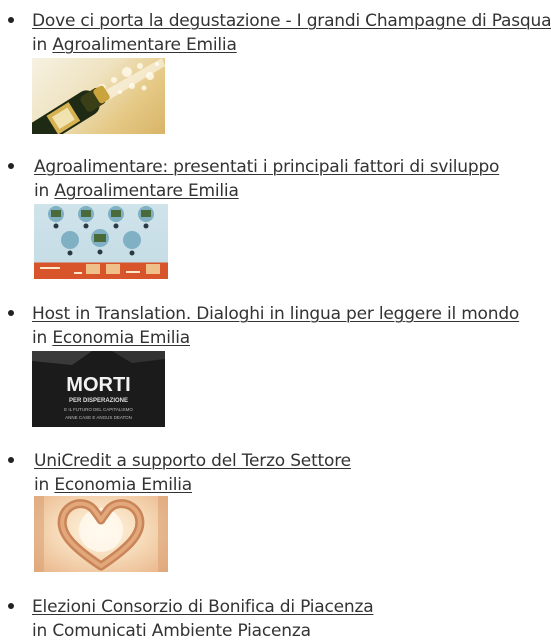 The width and height of the screenshot is (551, 642). What do you see at coordinates (98, 401) in the screenshot?
I see `book-subtitle-text: PER DISPERAZIONE` at bounding box center [98, 401].